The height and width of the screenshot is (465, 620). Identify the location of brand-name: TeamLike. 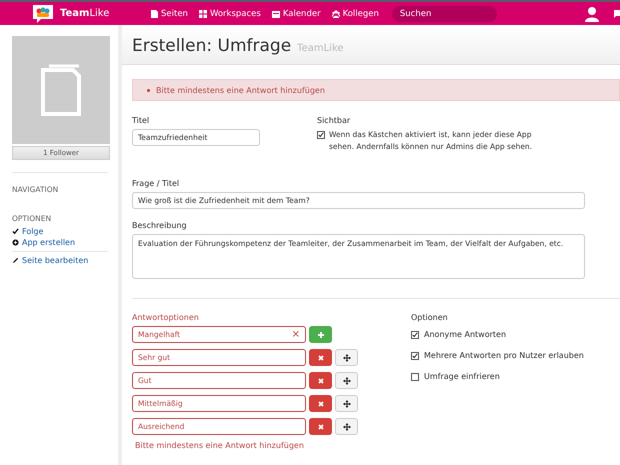
(105, 13).